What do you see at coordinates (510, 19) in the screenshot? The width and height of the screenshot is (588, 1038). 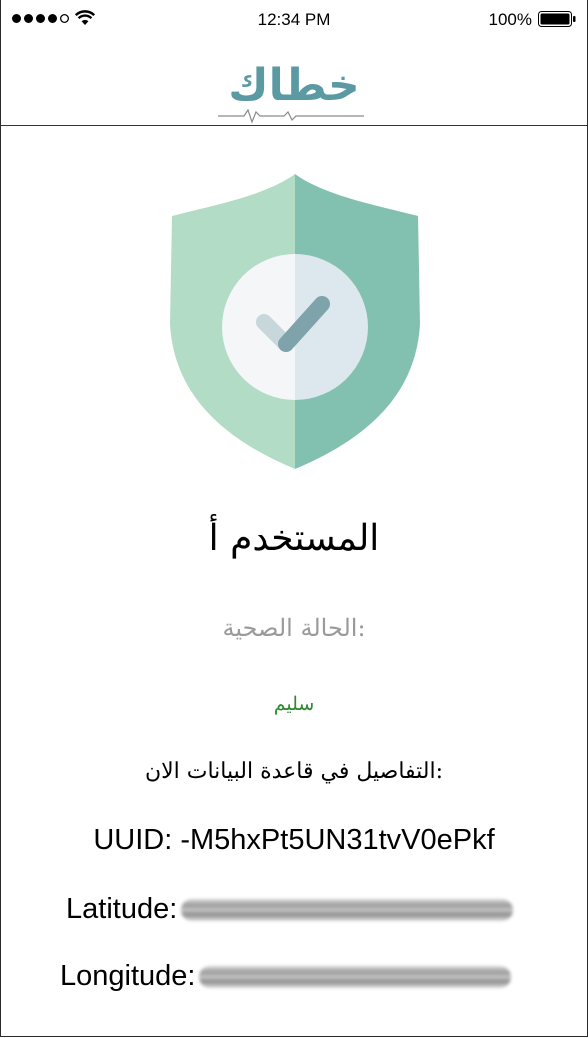 I see `battery-percent: 100%` at bounding box center [510, 19].